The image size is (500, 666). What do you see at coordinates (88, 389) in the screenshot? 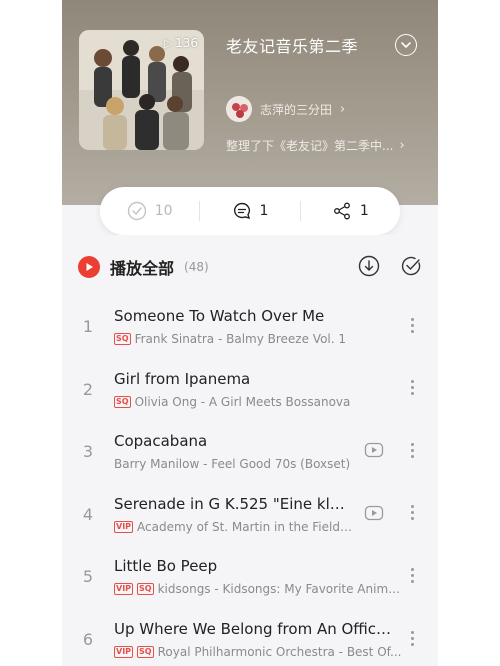
I see `song-index: 2` at bounding box center [88, 389].